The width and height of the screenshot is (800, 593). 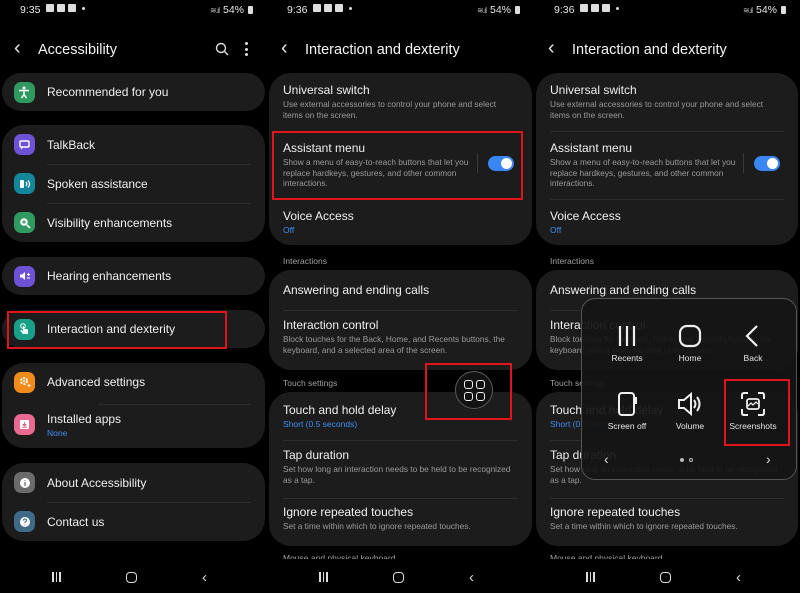 What do you see at coordinates (691, 460) in the screenshot?
I see `page-dot` at bounding box center [691, 460].